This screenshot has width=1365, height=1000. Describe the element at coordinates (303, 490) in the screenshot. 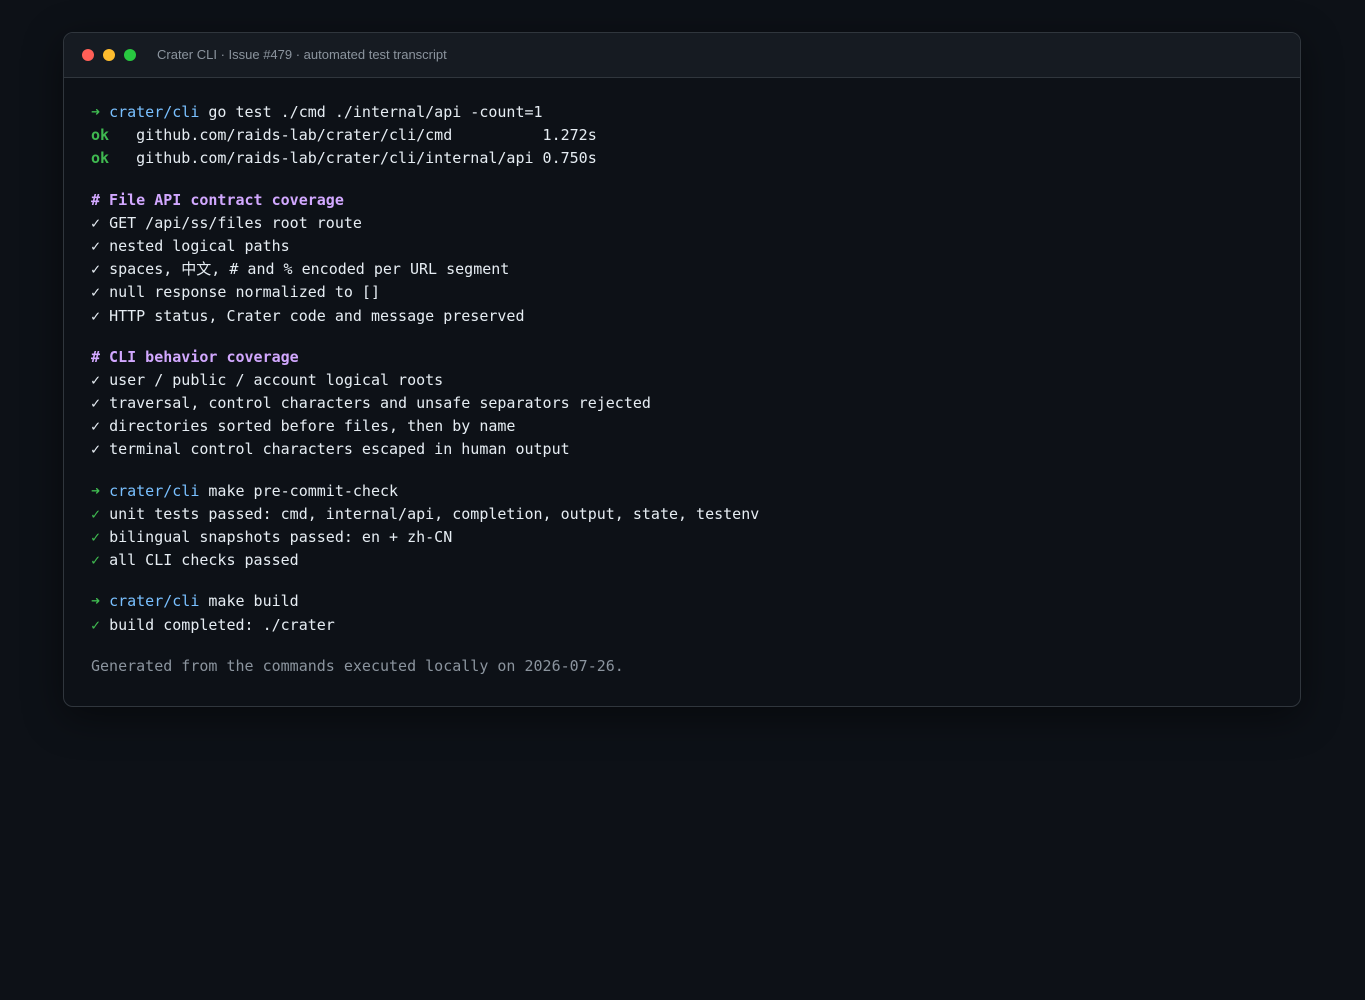

I see `command-text: make pre-commit-check` at that location.